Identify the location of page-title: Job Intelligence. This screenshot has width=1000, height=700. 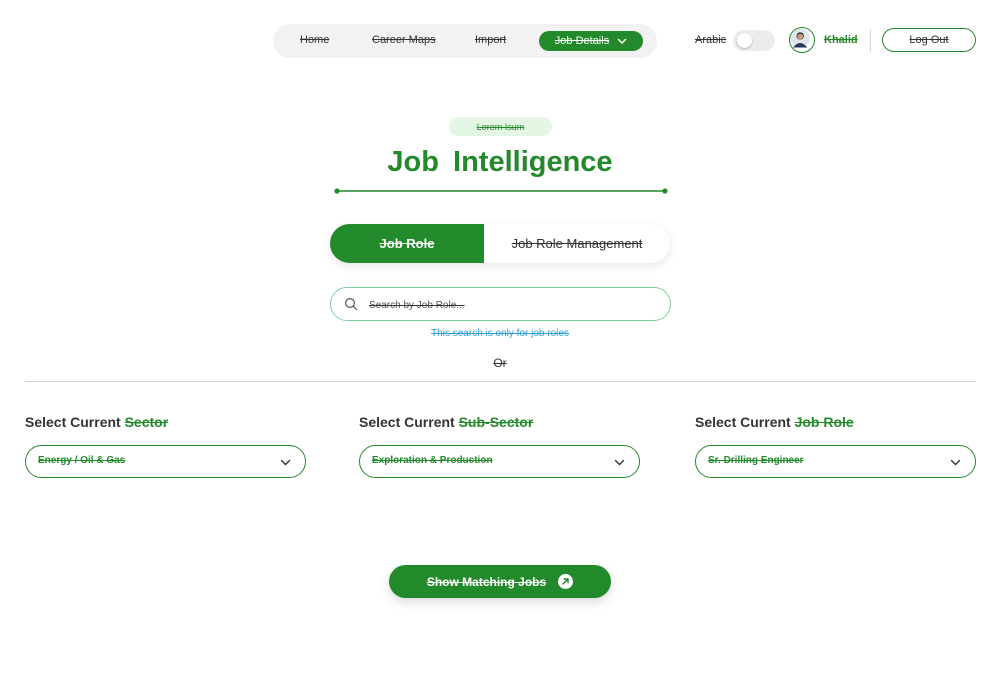
(500, 162).